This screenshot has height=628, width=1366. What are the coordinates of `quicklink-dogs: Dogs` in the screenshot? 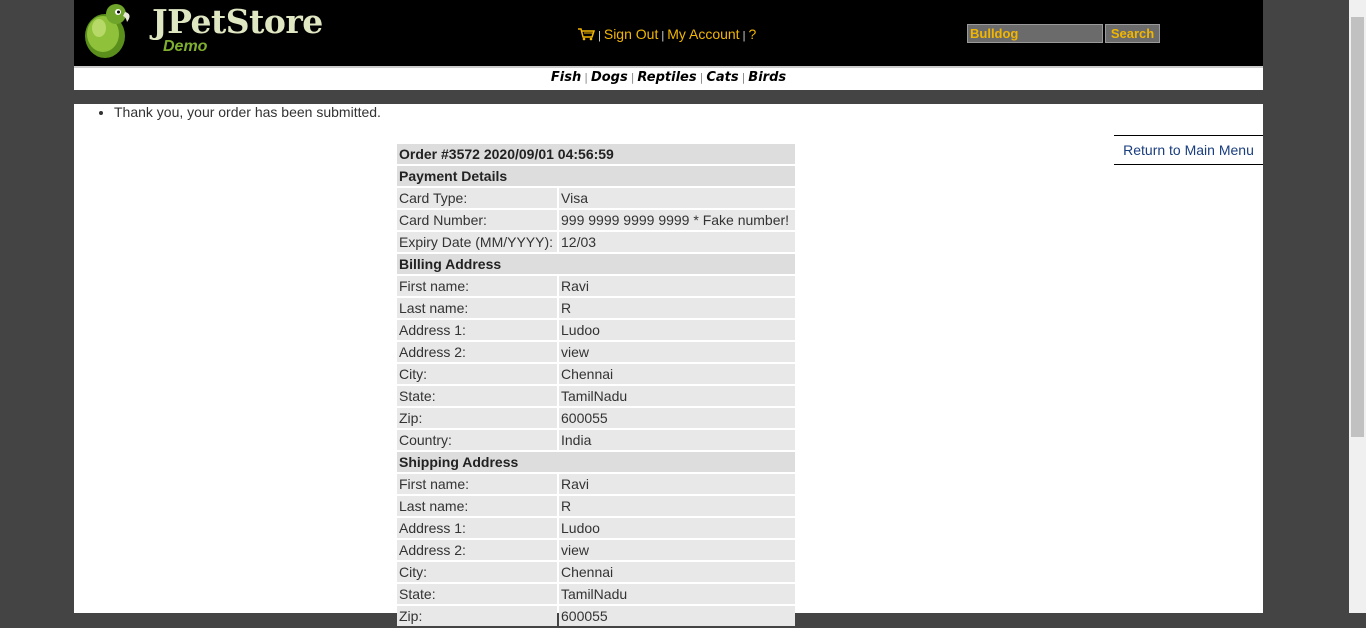 It's located at (609, 77).